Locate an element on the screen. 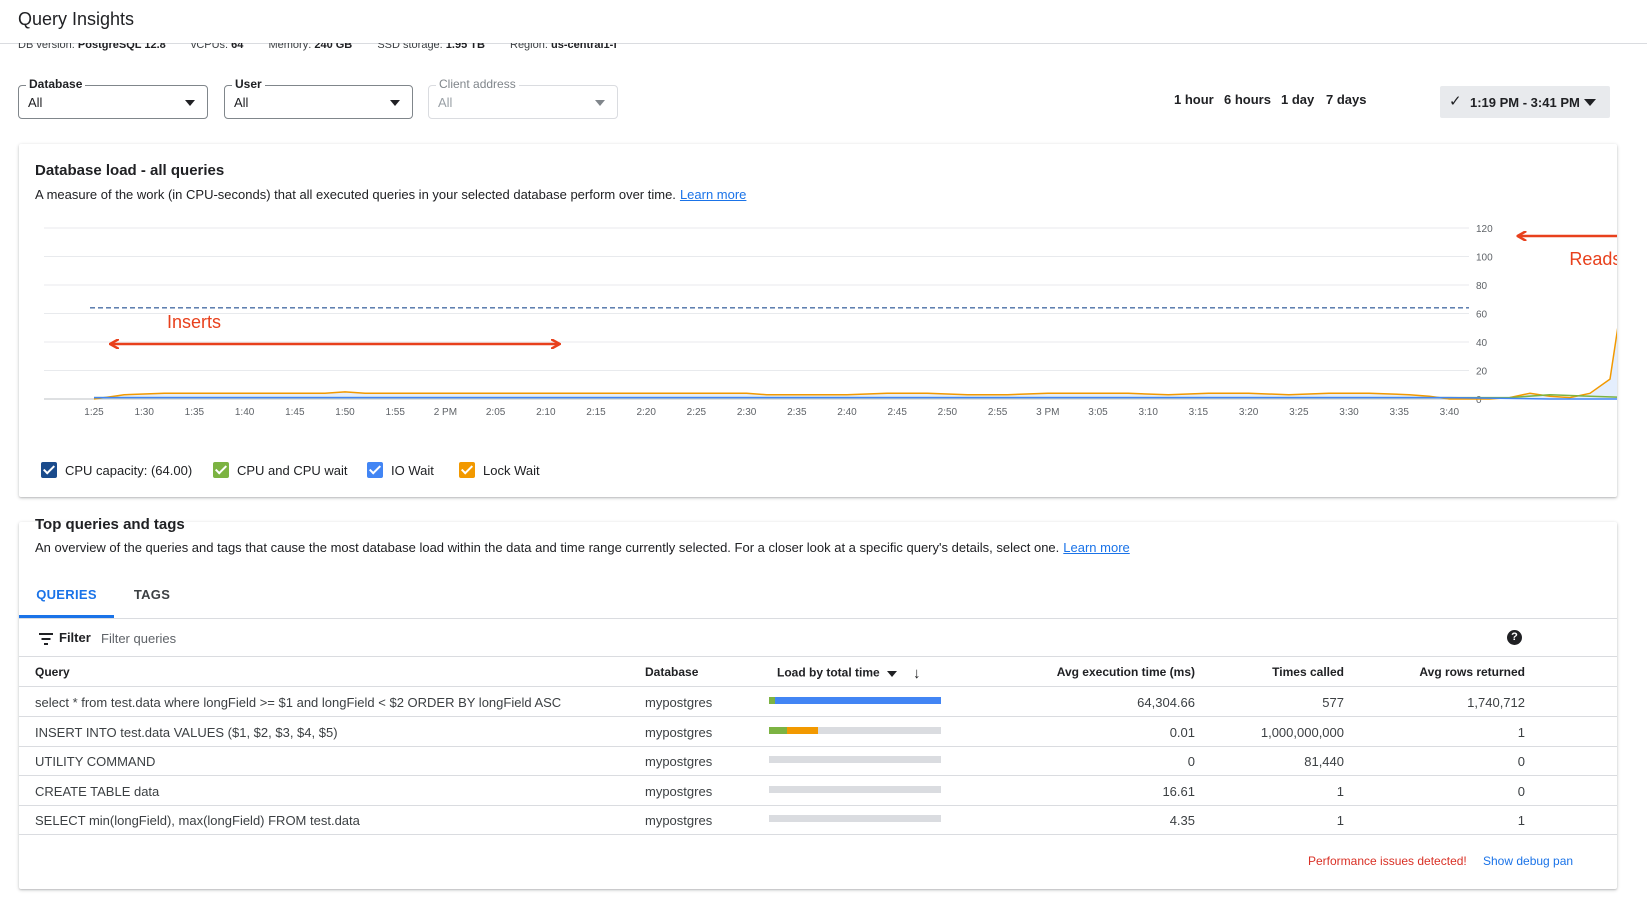 The image size is (1647, 916). tab-queries: QUERIES is located at coordinates (66, 595).